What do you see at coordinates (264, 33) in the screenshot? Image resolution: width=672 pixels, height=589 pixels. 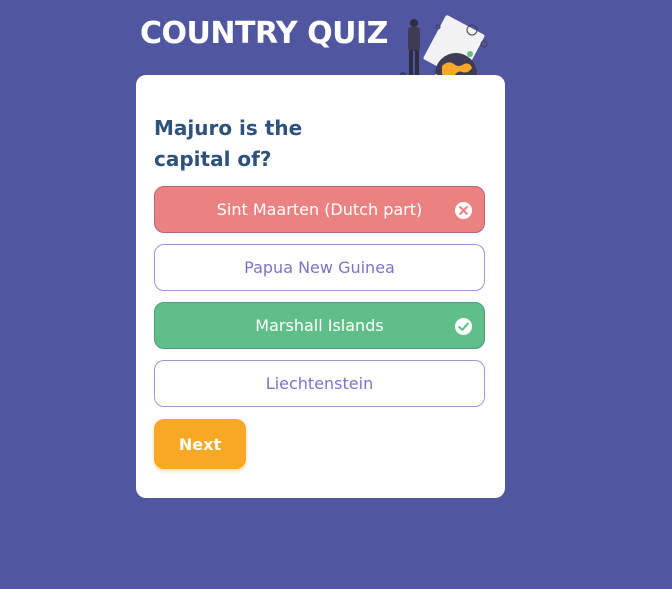 I see `app-title: COUNTRY QUIZ` at bounding box center [264, 33].